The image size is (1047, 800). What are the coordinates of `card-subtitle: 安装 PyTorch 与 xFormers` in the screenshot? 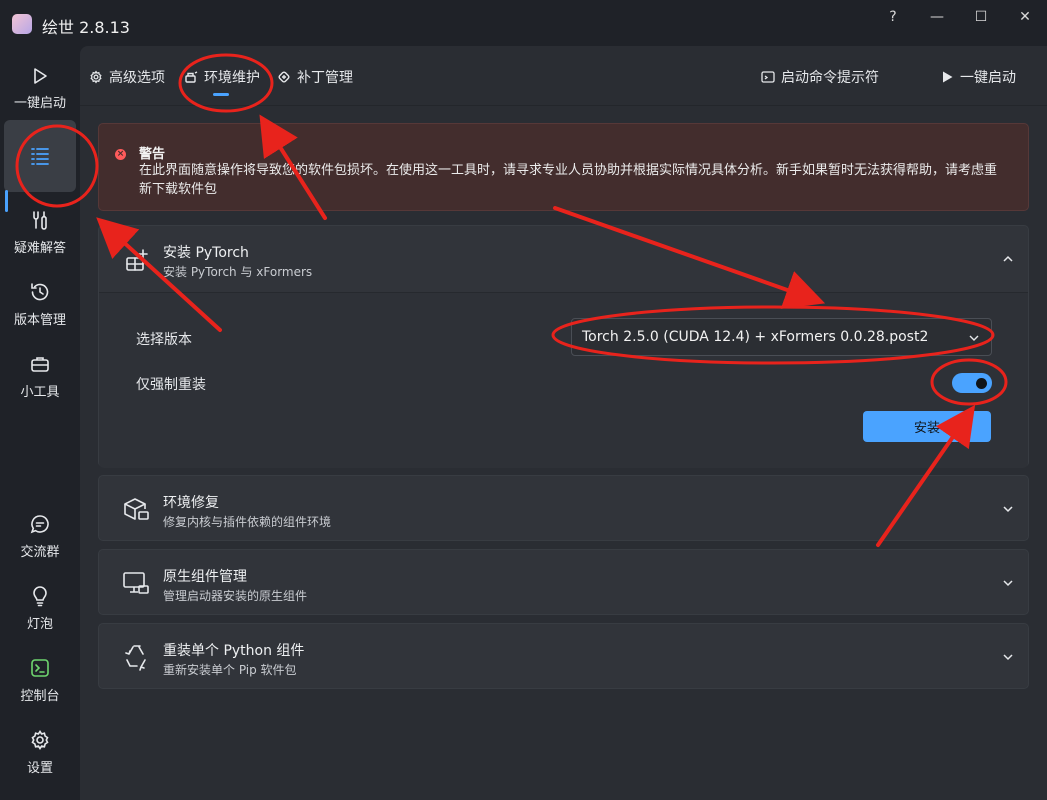 It's located at (238, 272).